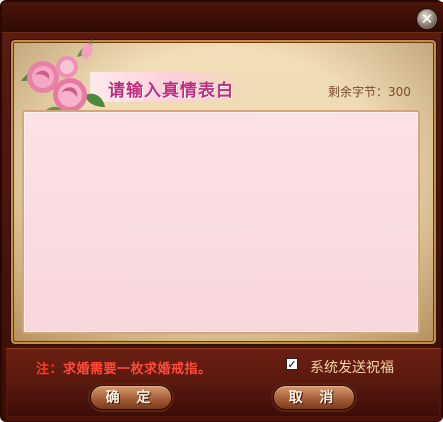  What do you see at coordinates (131, 397) in the screenshot?
I see `confirm-button: 确 定` at bounding box center [131, 397].